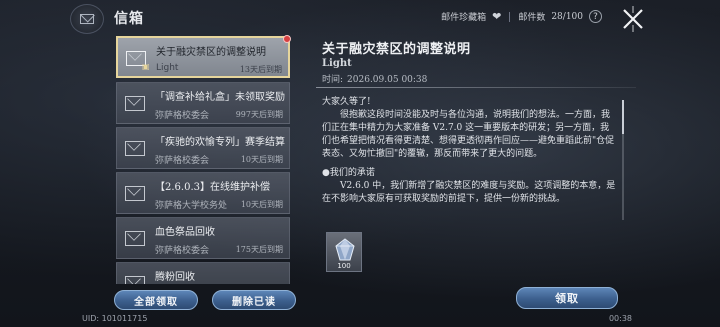  I want to click on mail-expiry: 997天后到期, so click(259, 114).